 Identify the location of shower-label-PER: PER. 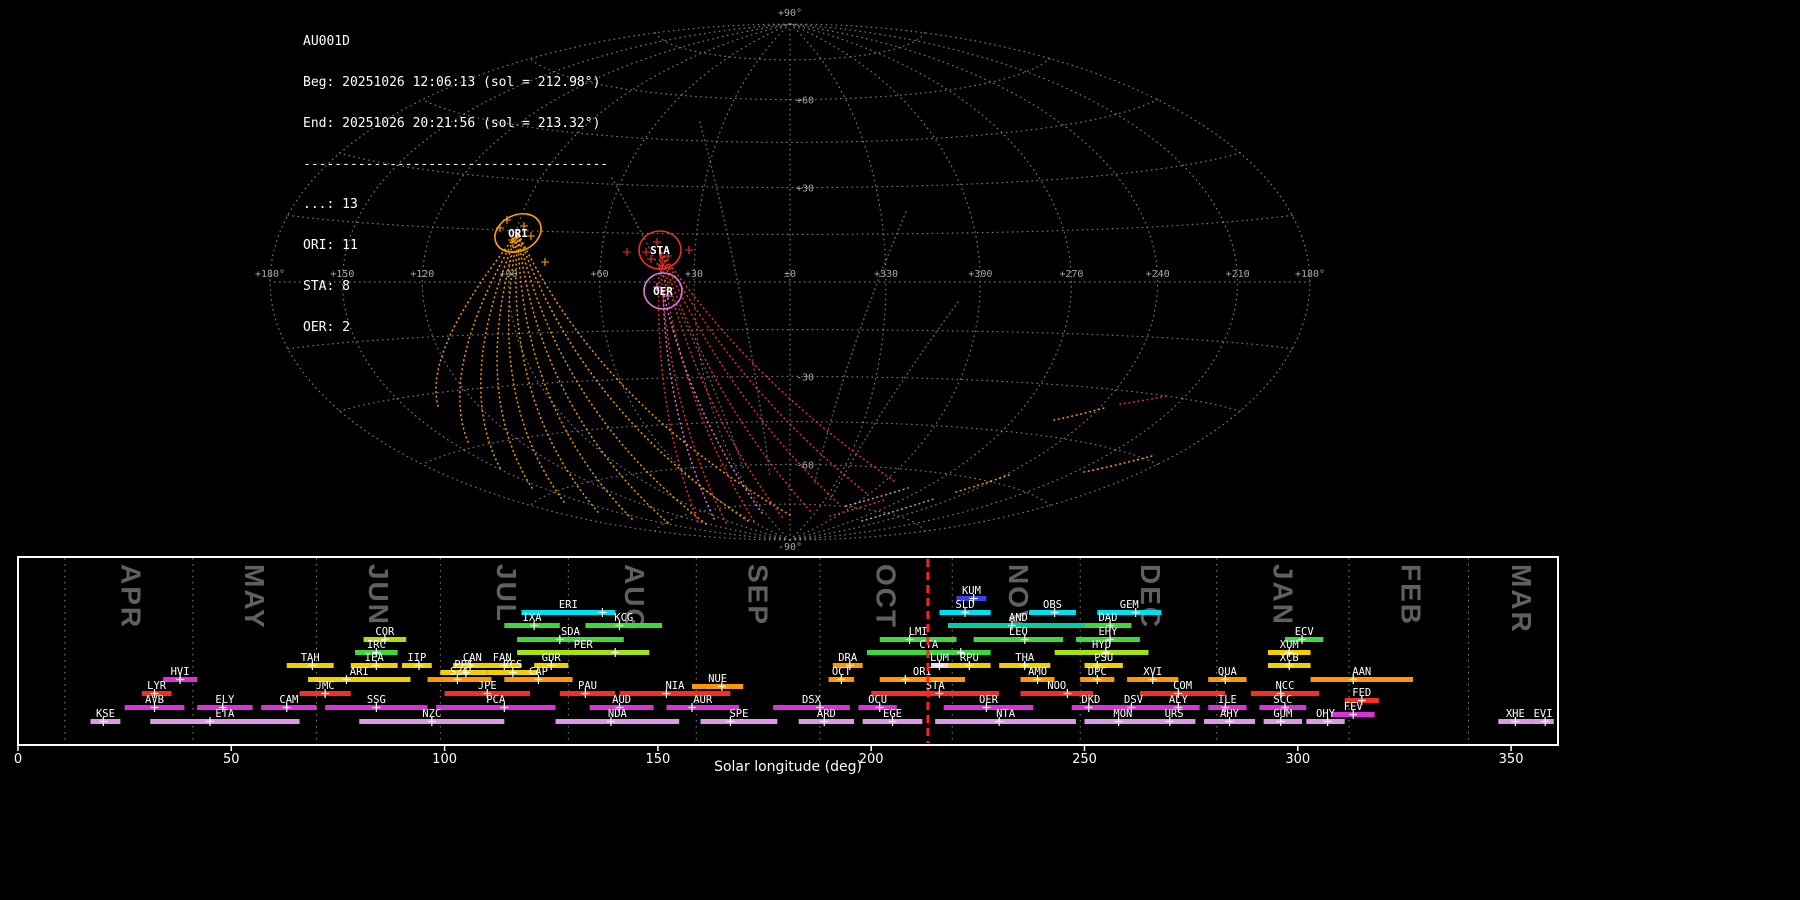
(584, 645).